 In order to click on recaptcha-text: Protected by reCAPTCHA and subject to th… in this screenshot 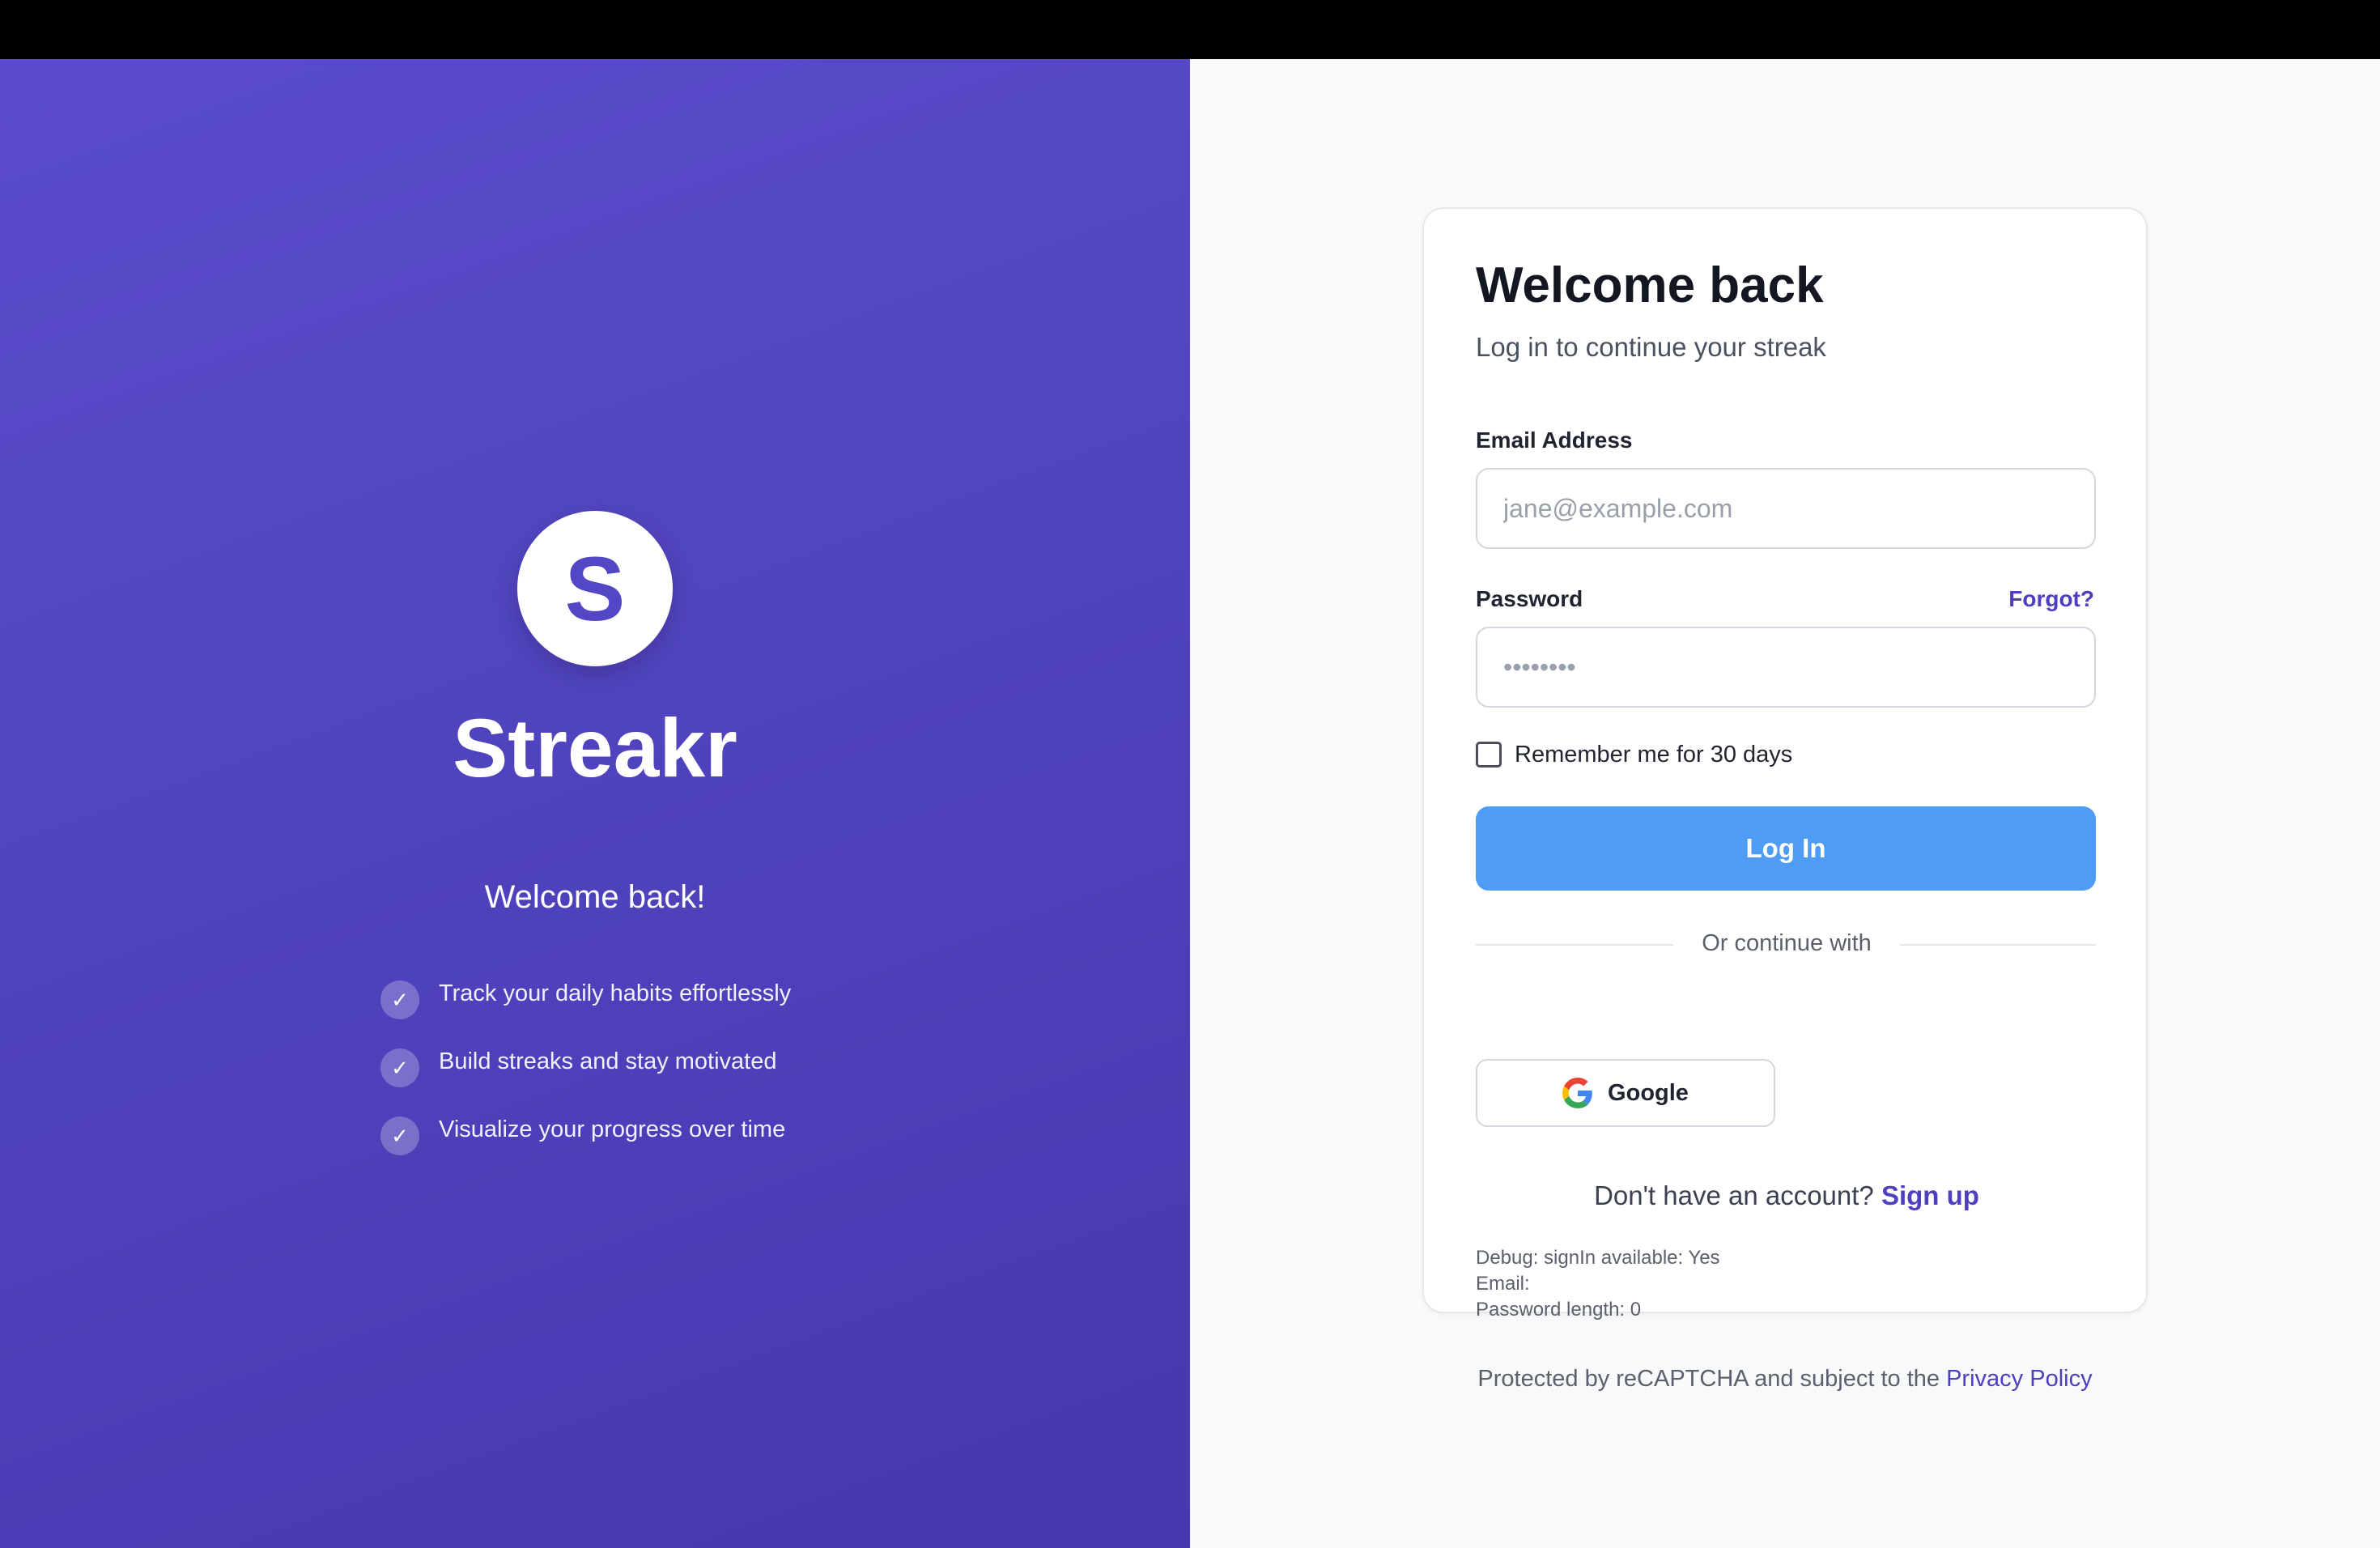, I will do `click(1708, 1379)`.